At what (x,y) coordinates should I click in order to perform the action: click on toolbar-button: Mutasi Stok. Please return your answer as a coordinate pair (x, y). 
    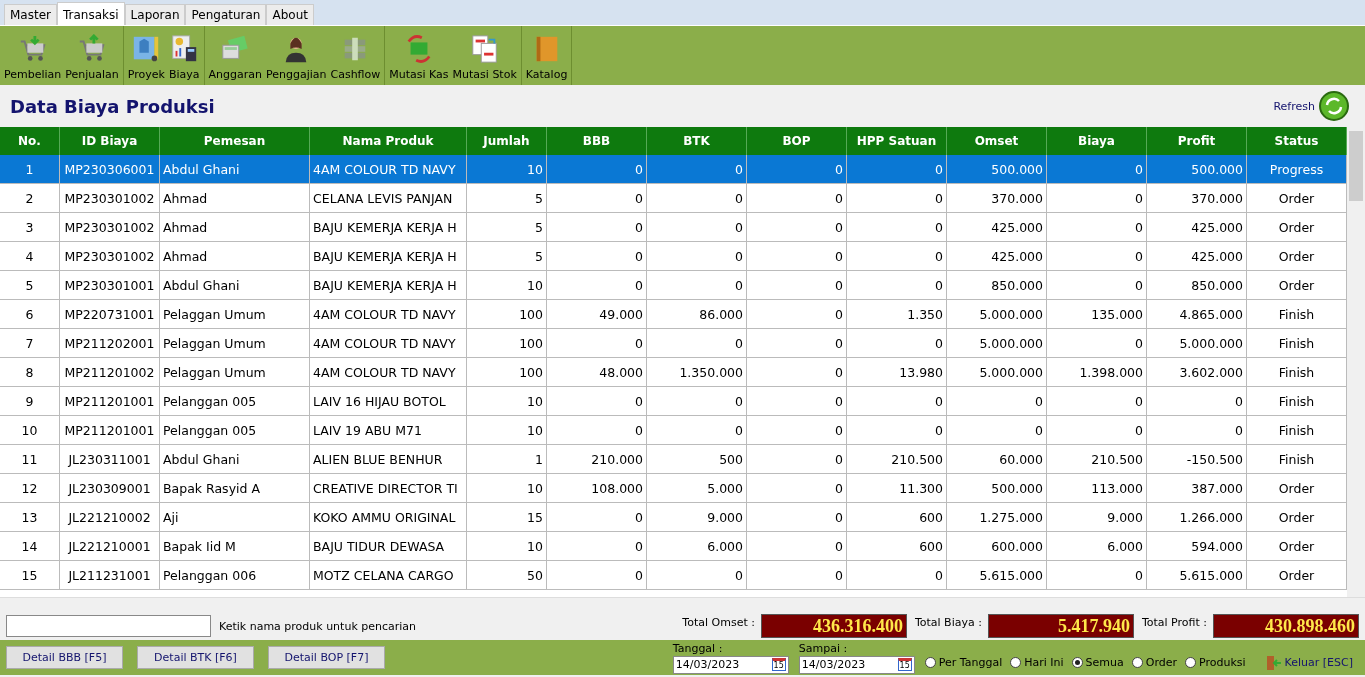
    Looking at the image, I should click on (484, 55).